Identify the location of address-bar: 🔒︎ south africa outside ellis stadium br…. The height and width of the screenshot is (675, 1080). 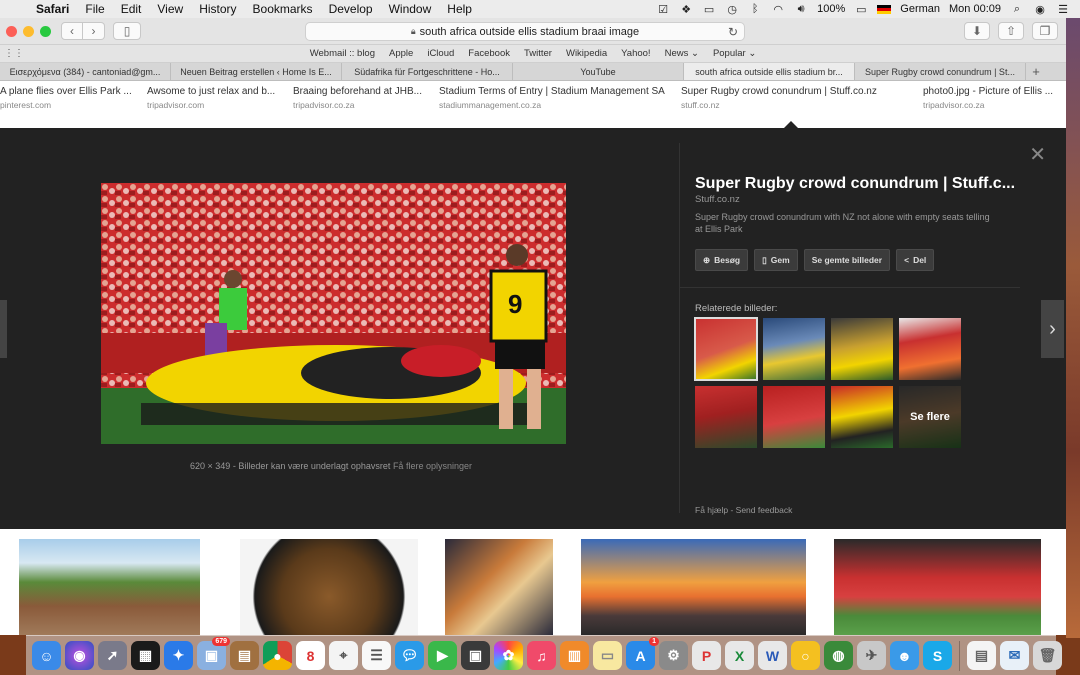
(525, 31).